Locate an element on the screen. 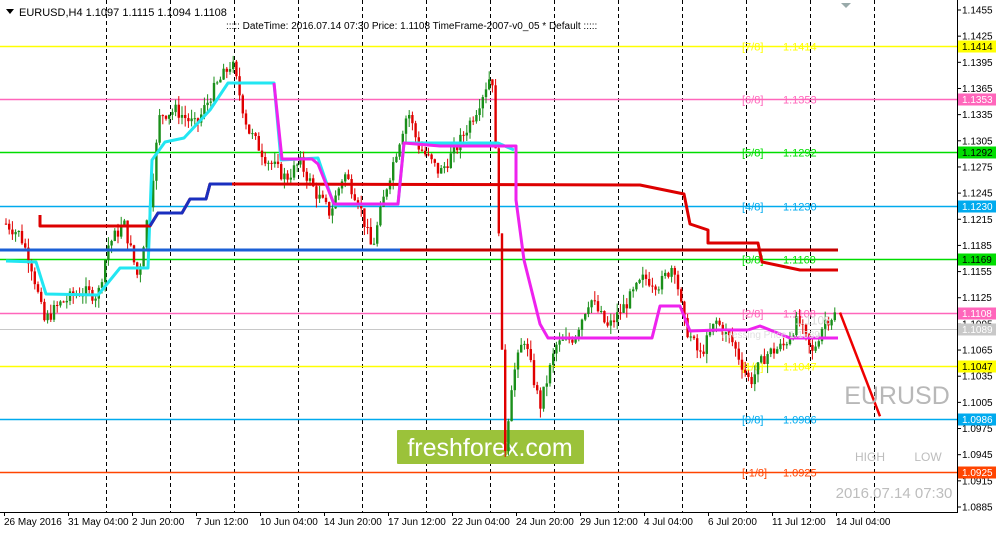  price-tick-label: 1.1065 is located at coordinates (977, 351).